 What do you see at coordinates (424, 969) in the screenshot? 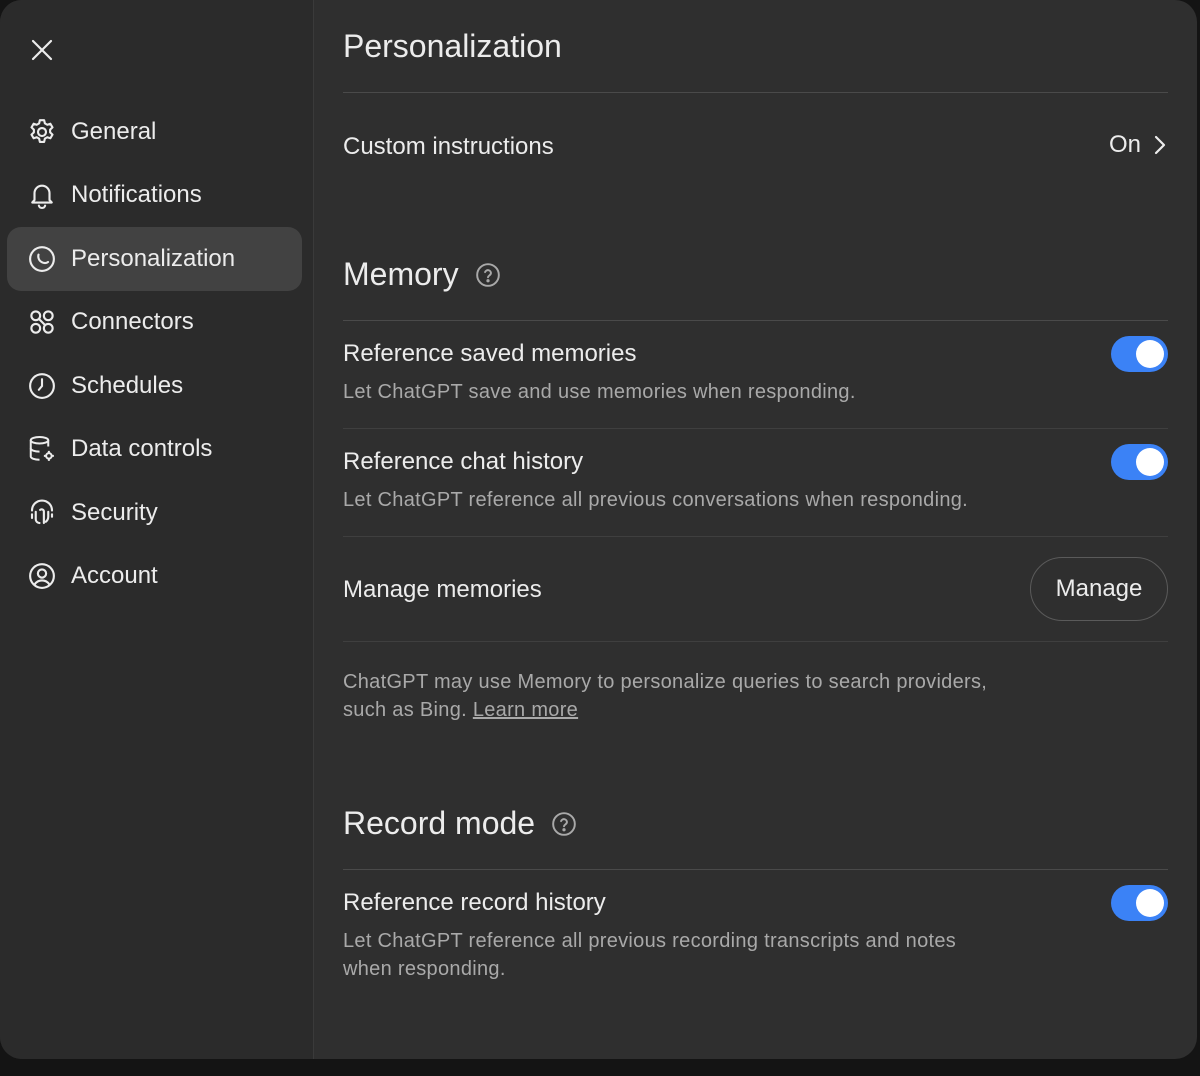
I see `record-desc-line2: when responding.` at bounding box center [424, 969].